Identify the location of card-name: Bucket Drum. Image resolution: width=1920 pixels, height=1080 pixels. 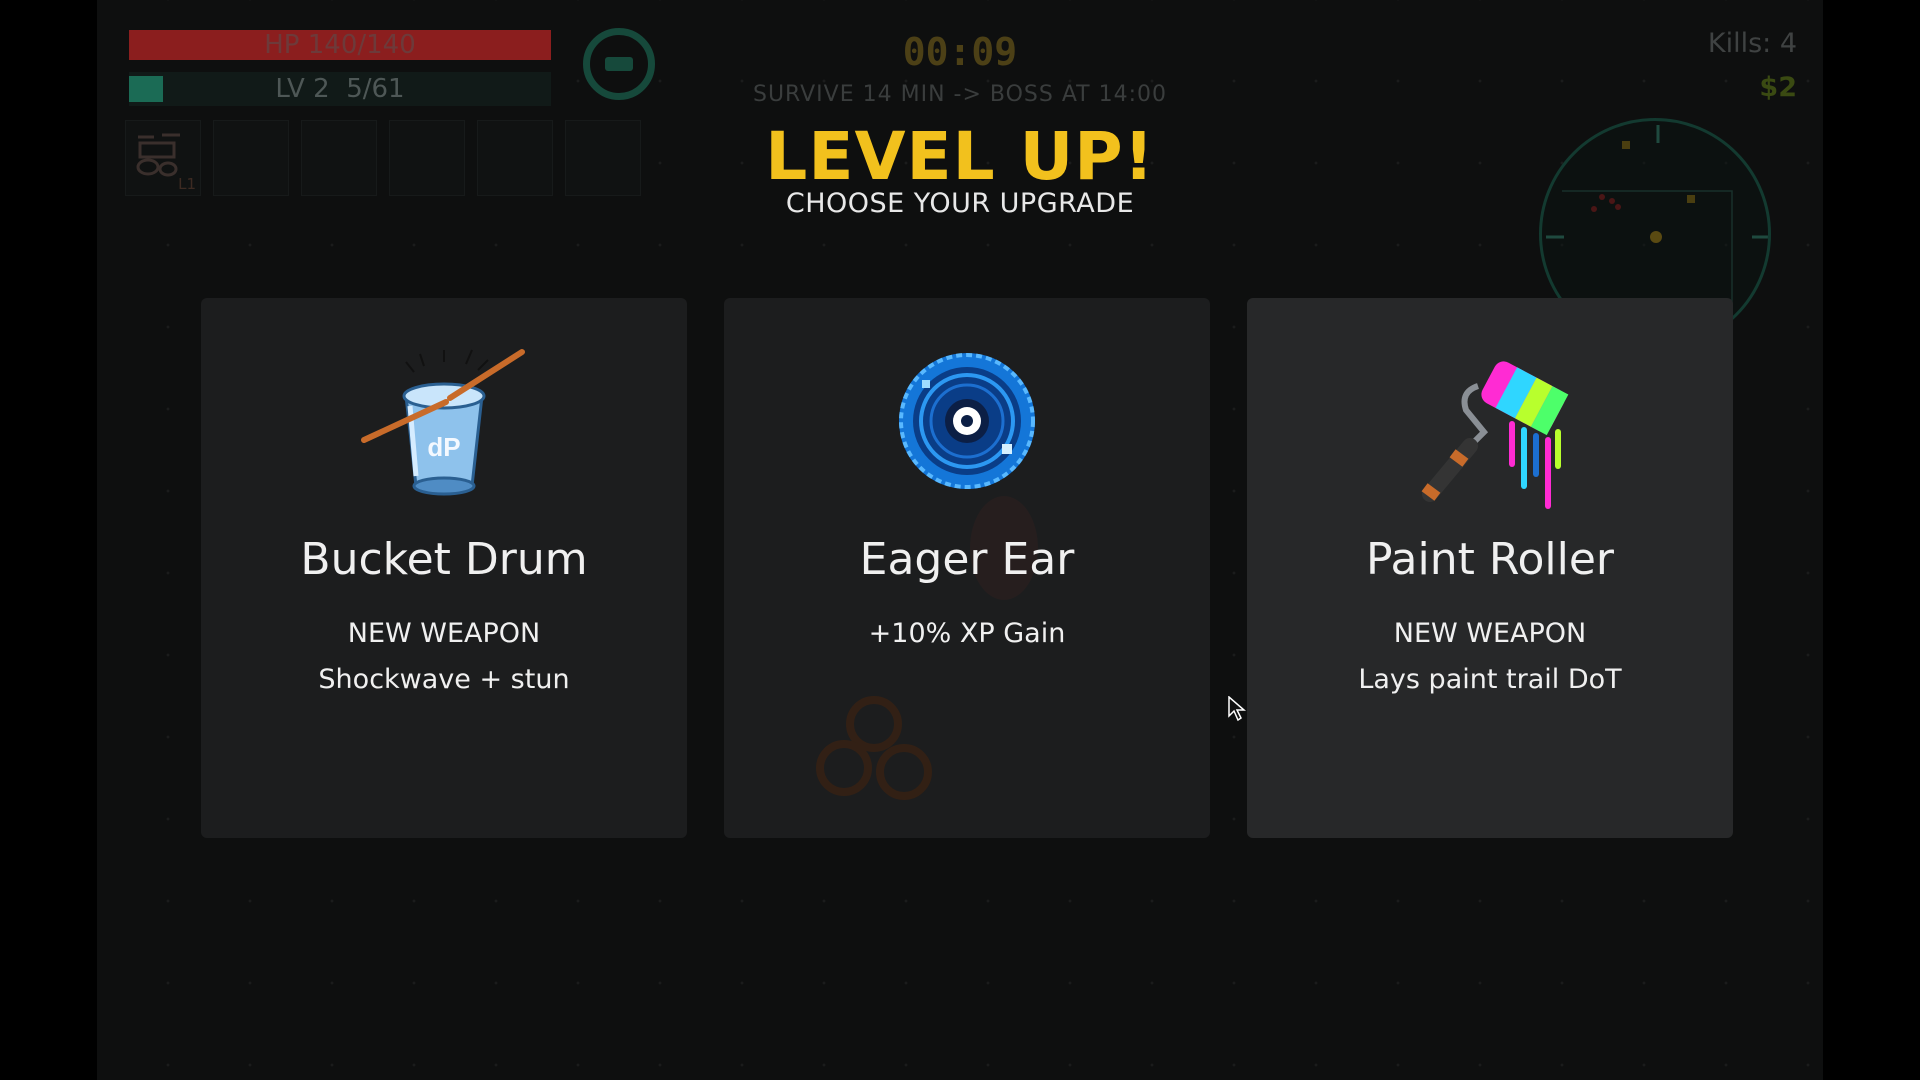
(444, 559).